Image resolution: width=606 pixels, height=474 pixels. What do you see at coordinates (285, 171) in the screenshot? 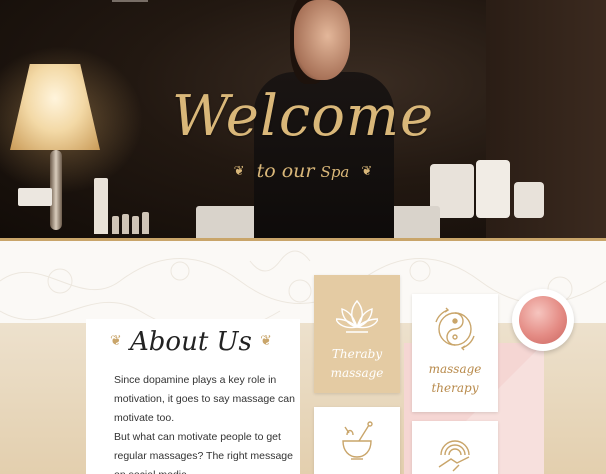
I see `tagline-text: to our` at bounding box center [285, 171].